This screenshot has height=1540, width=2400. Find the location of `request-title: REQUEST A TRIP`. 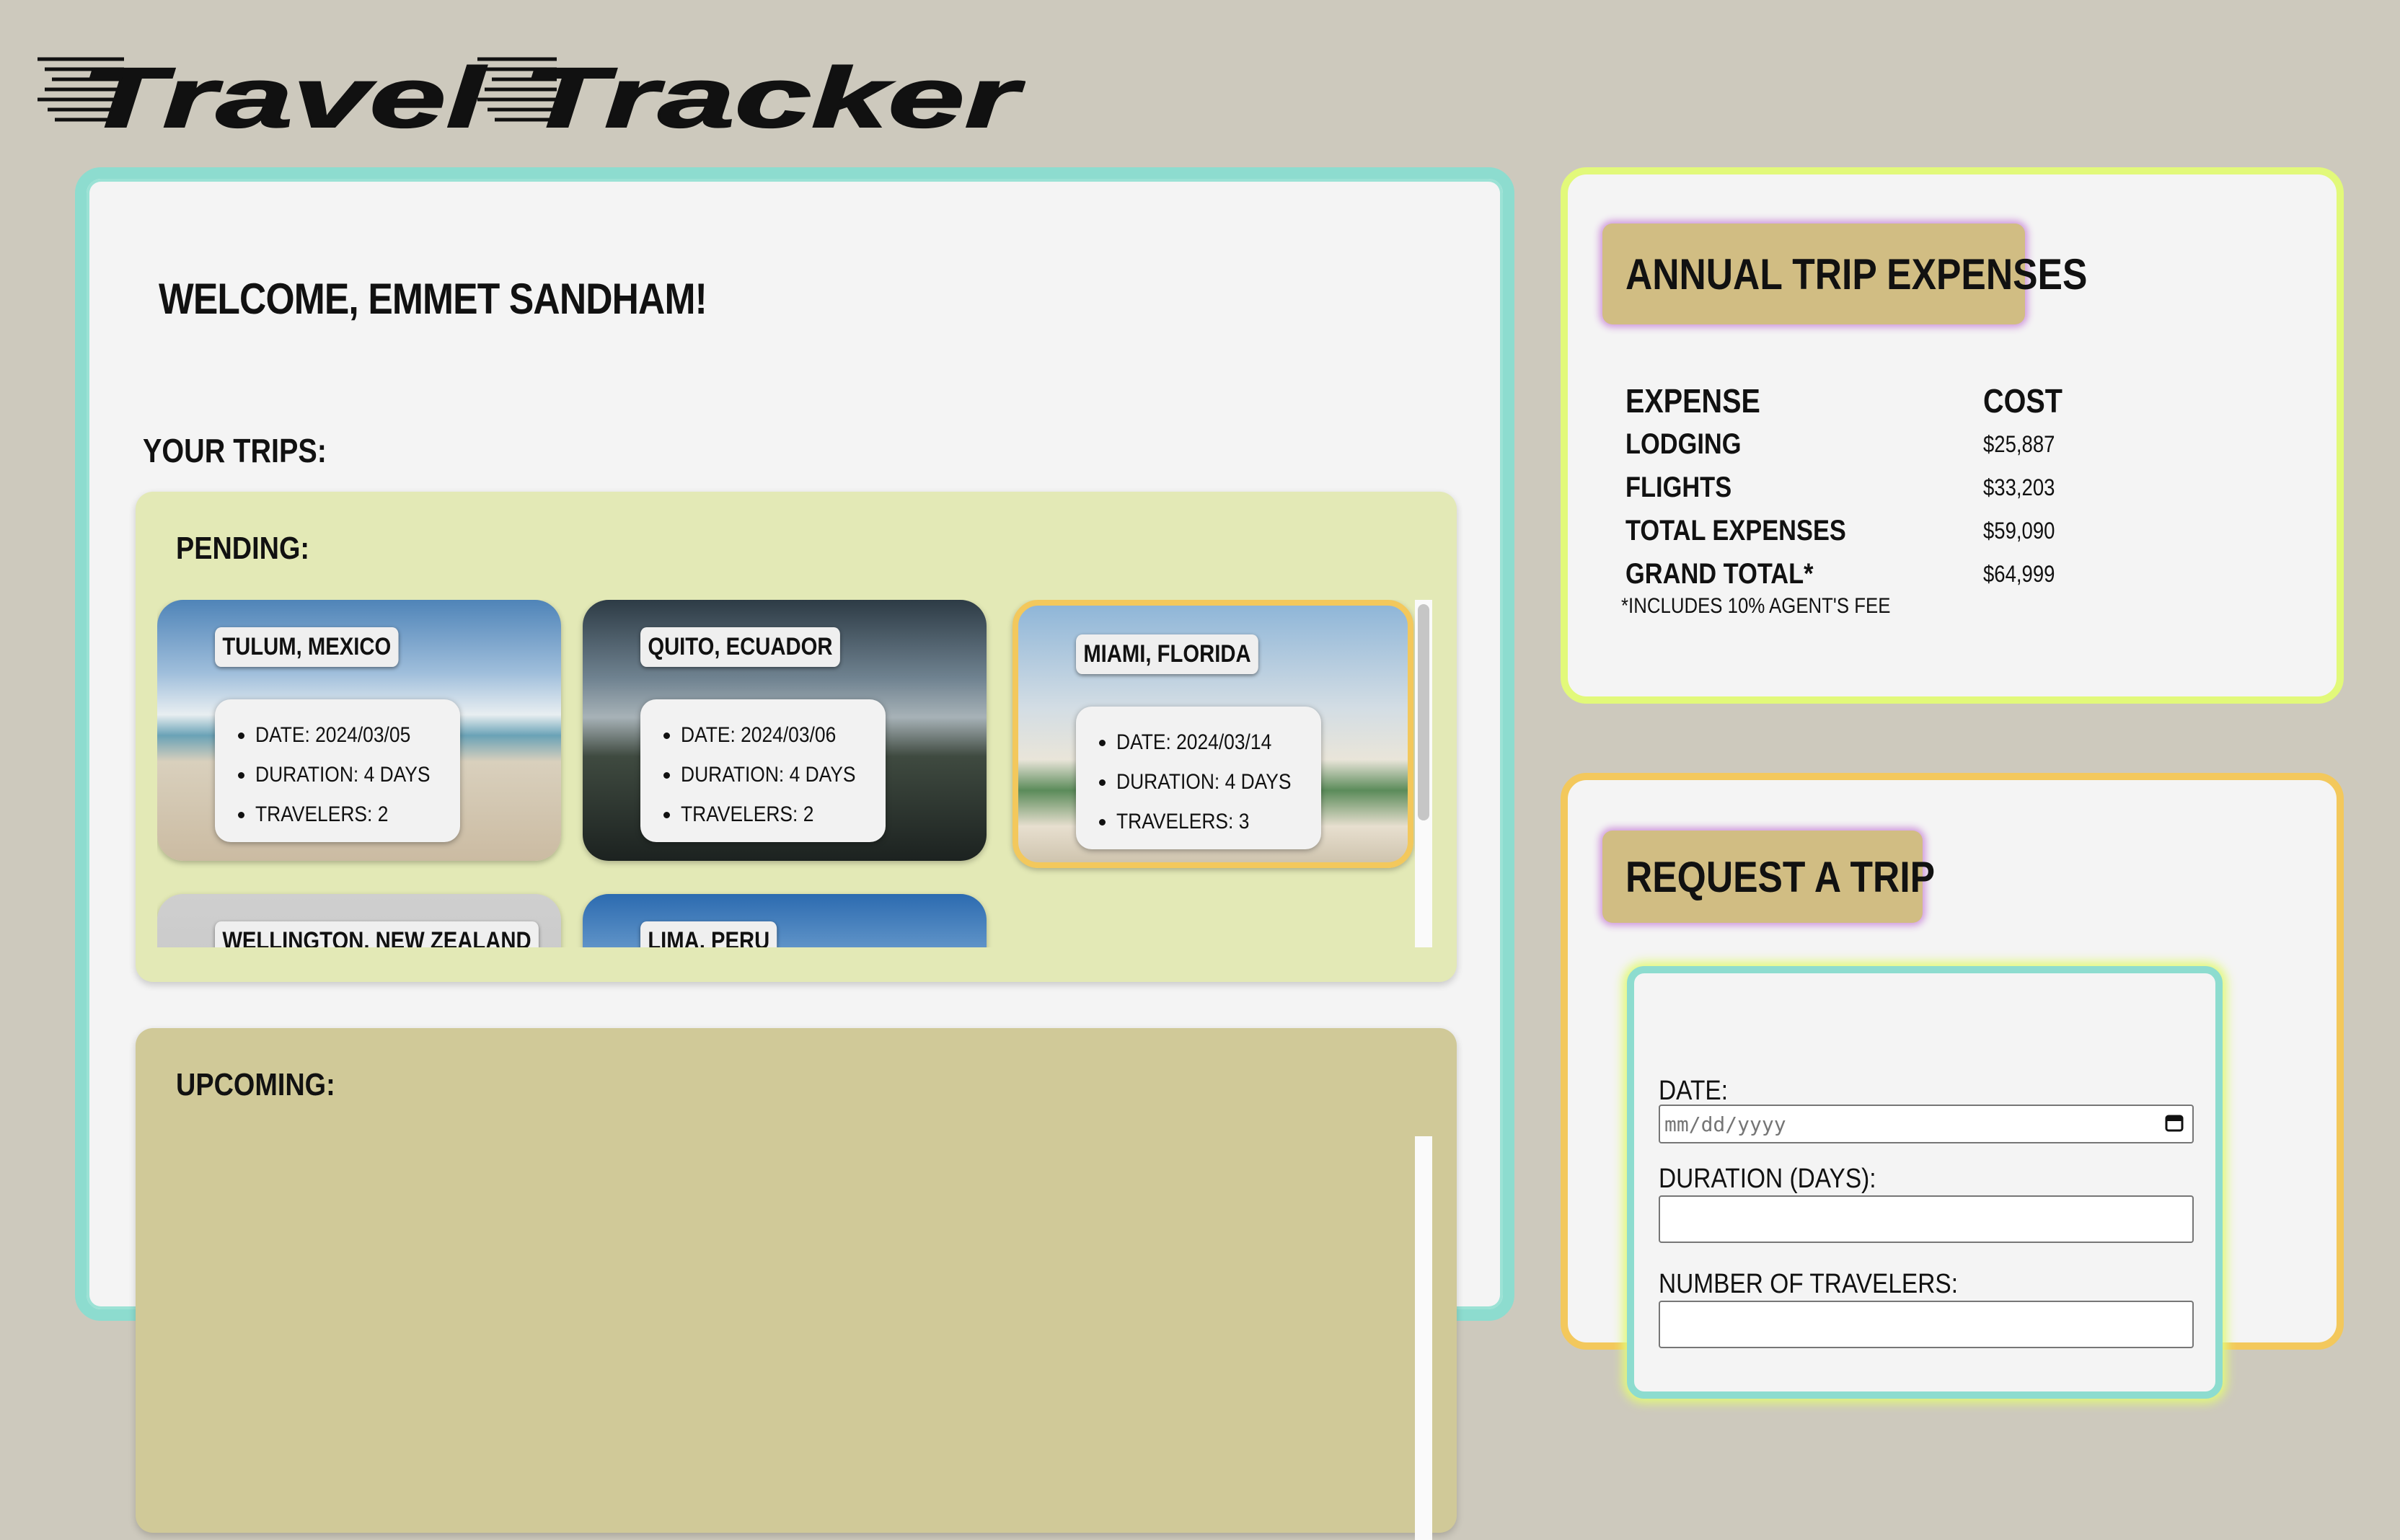

request-title: REQUEST A TRIP is located at coordinates (1780, 877).